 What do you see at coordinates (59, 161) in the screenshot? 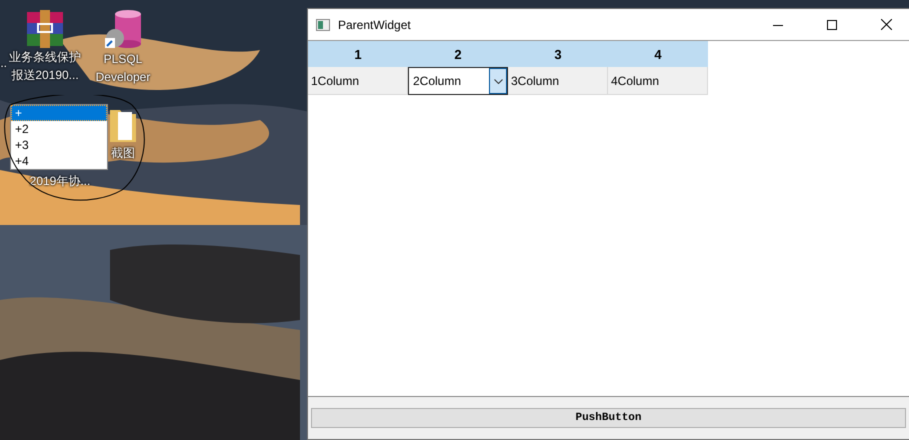
I see `dropdown-option: +4` at bounding box center [59, 161].